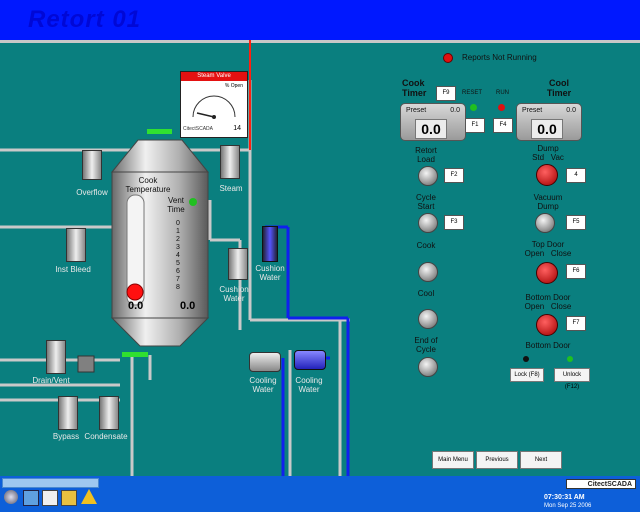 The image size is (640, 512). I want to click on bypass-valve-icon, so click(68, 413).